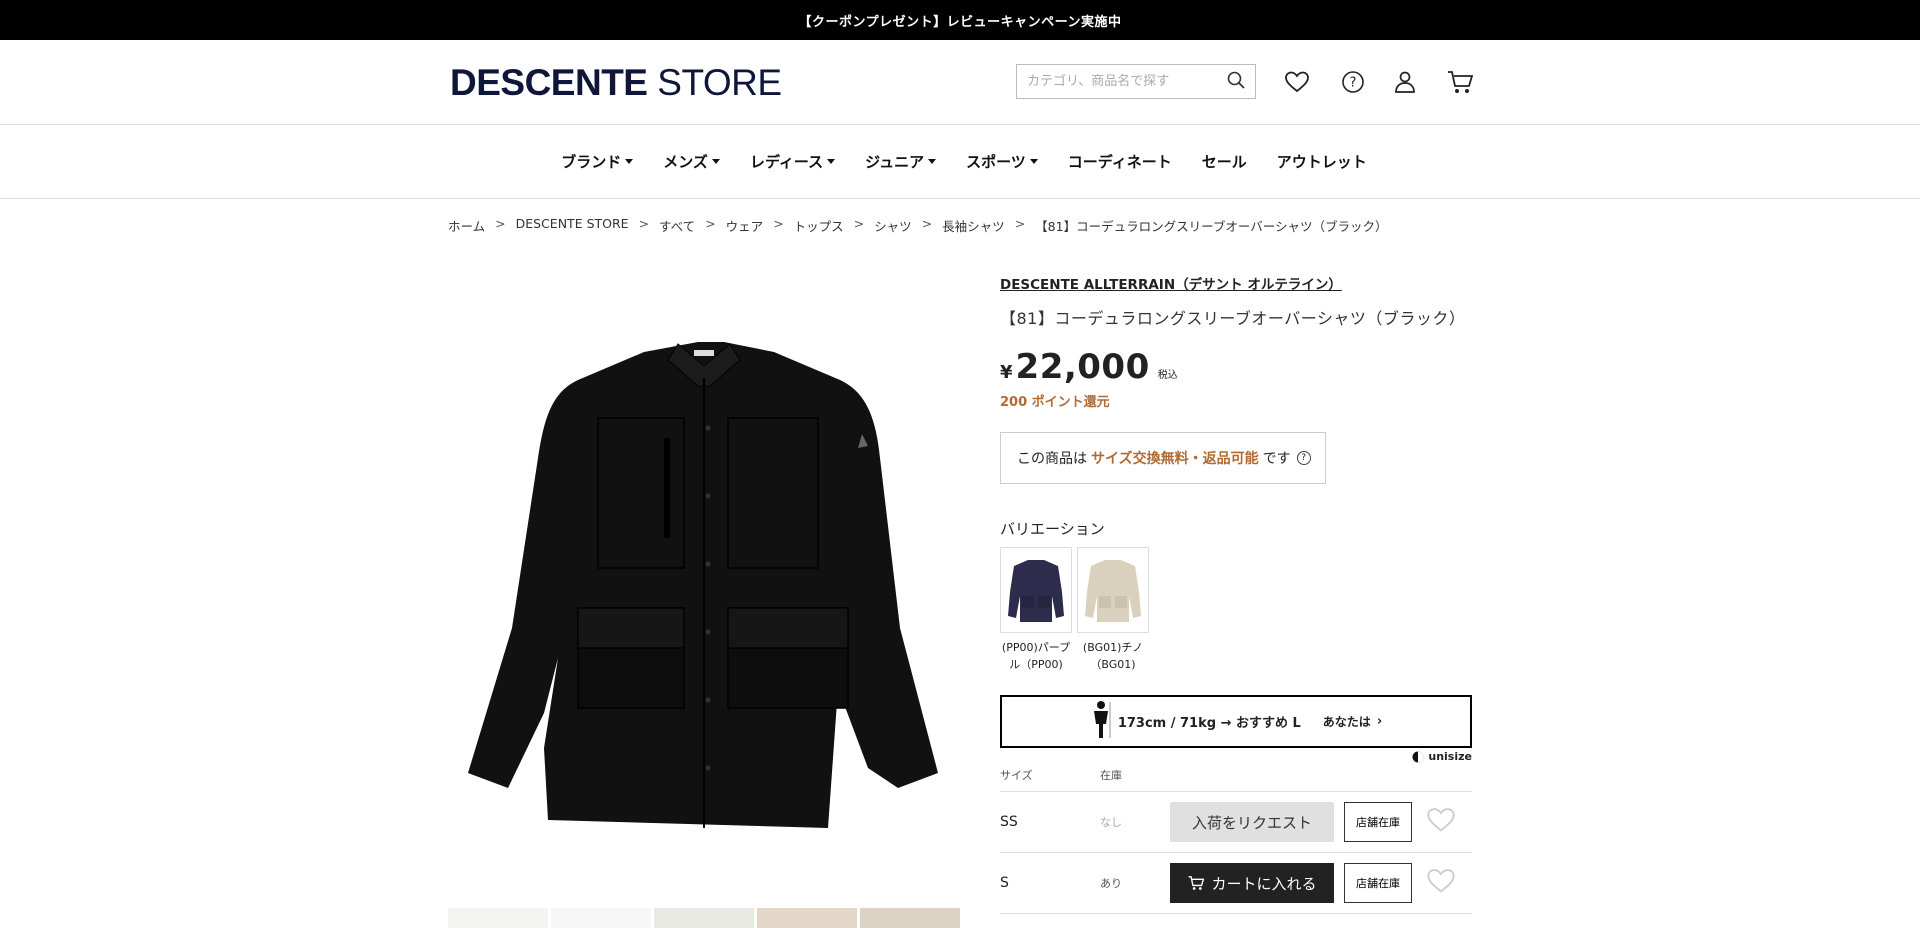 This screenshot has width=1920, height=928. I want to click on nav-mens: メンズ, so click(691, 161).